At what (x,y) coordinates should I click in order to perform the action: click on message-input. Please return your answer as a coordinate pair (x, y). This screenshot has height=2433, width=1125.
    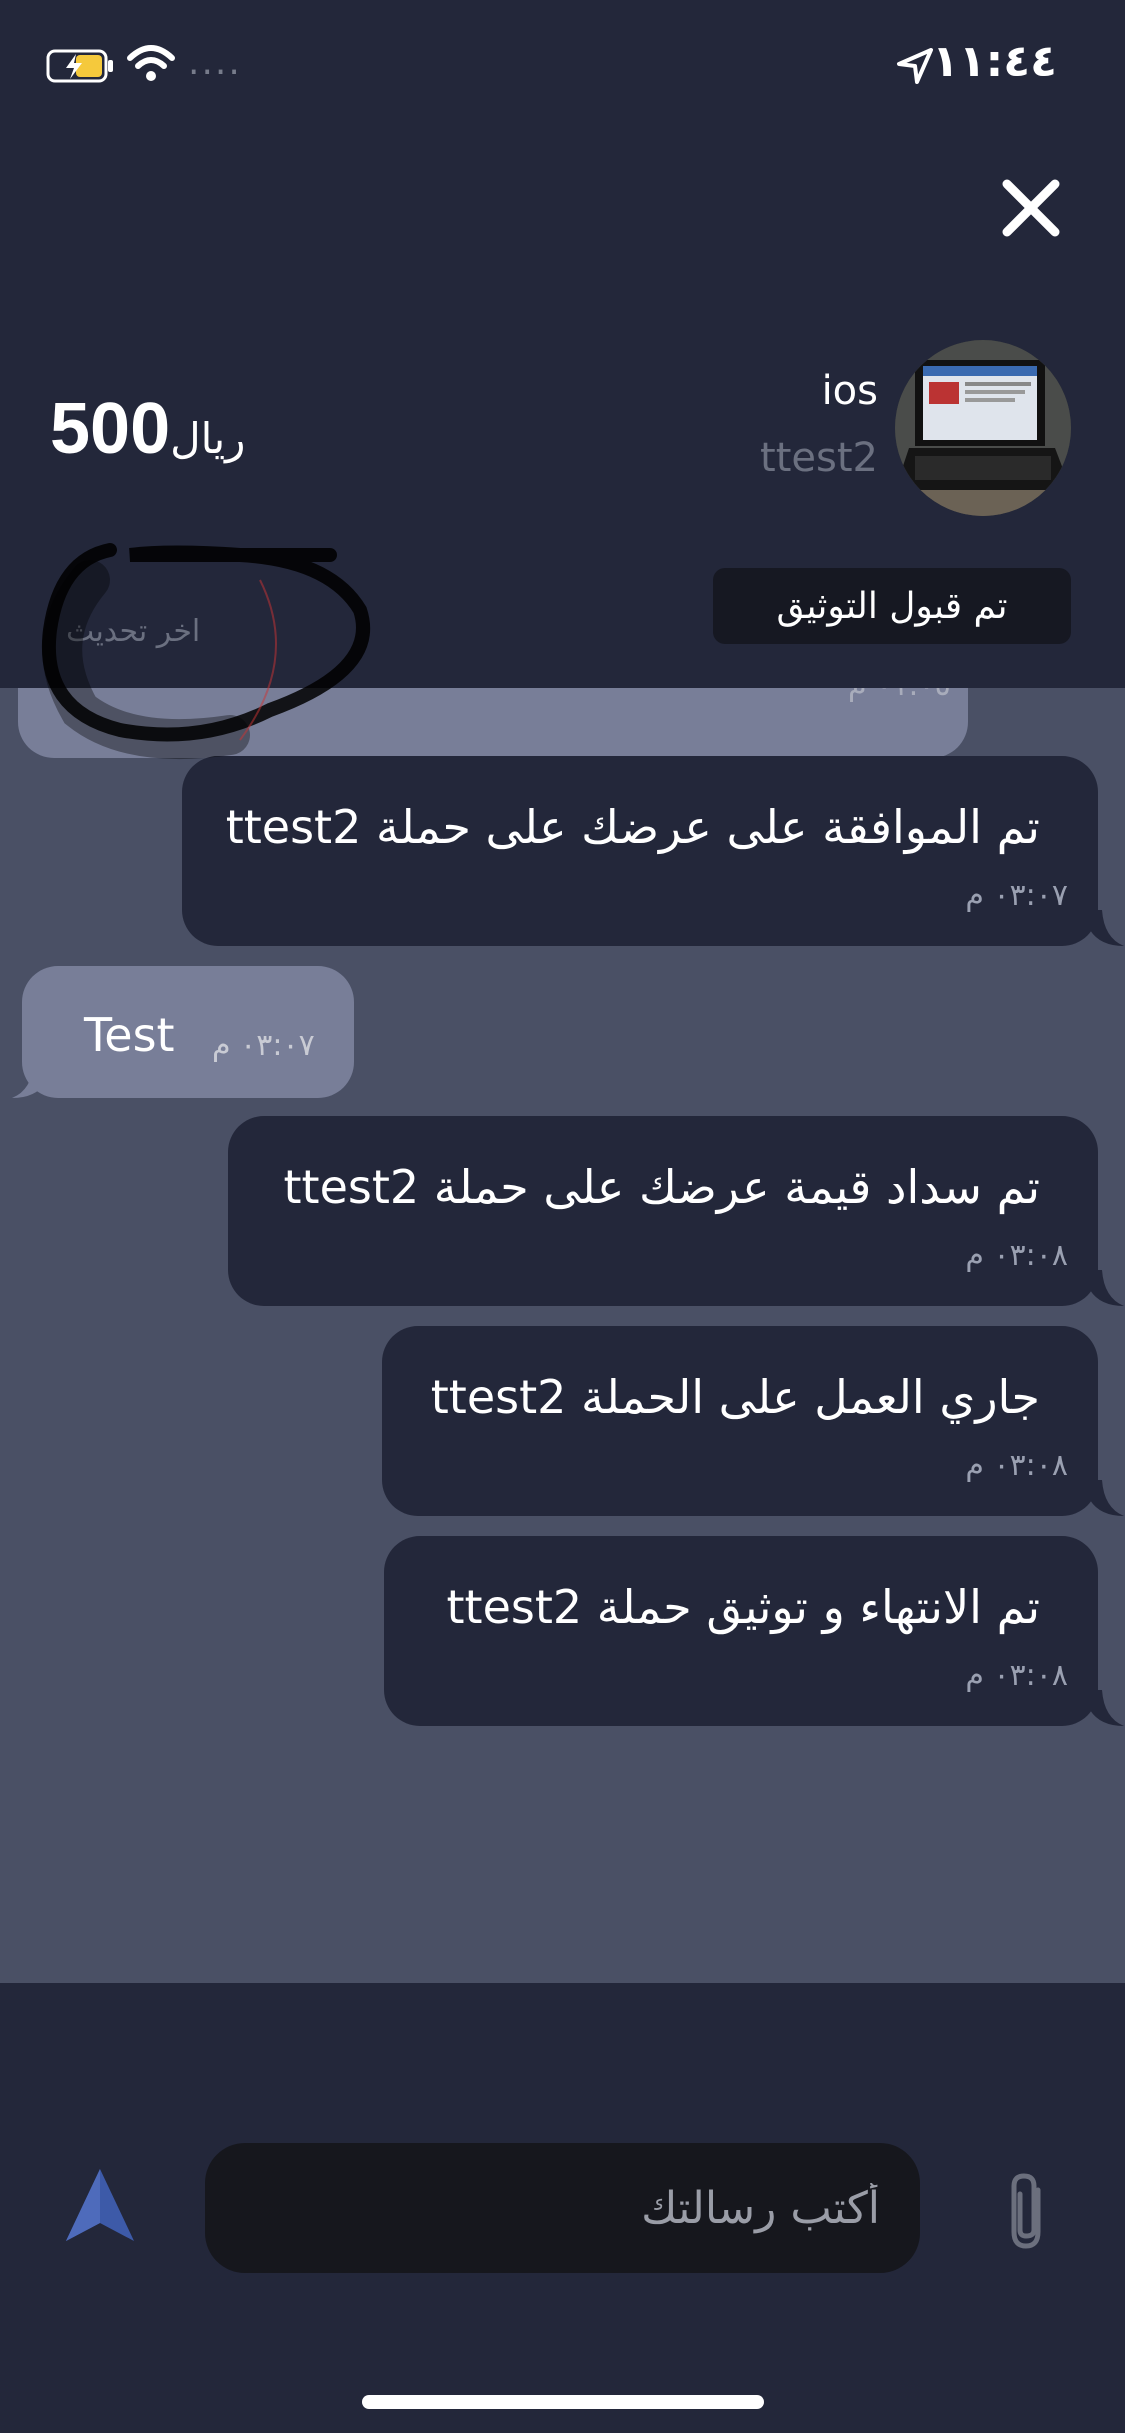
    Looking at the image, I should click on (562, 2208).